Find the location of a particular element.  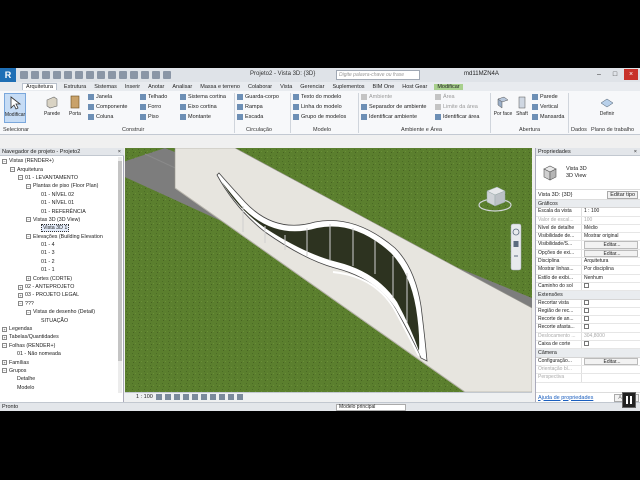

tree-item: − Elevações (Building Elevation is located at coordinates (59, 237).